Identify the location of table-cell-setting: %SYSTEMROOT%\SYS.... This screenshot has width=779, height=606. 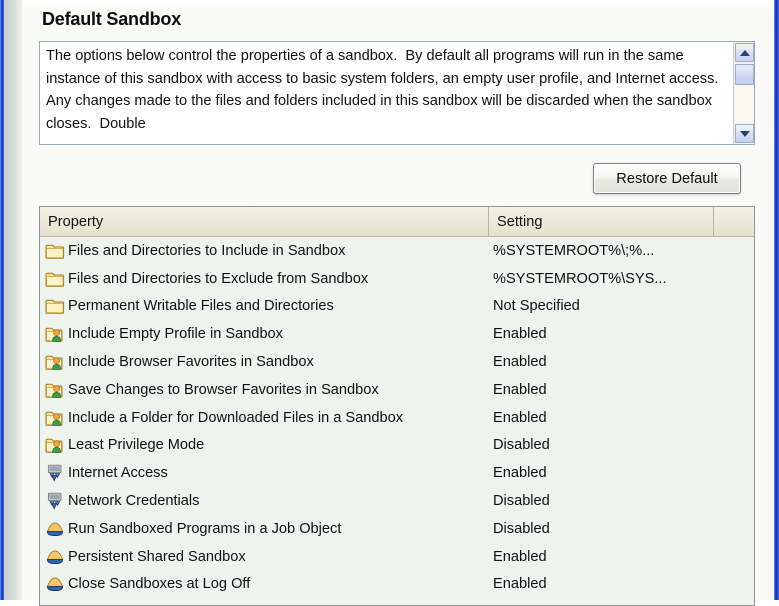
(580, 278).